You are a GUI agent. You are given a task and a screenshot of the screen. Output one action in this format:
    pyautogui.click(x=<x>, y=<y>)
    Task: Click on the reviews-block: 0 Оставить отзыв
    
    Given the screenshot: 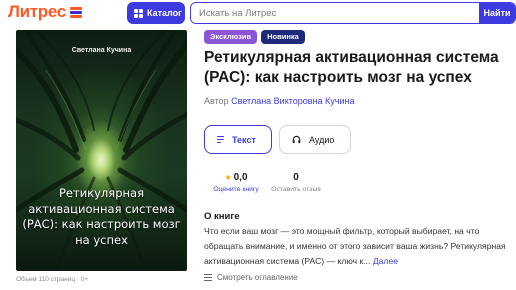 What is the action you would take?
    pyautogui.click(x=296, y=182)
    